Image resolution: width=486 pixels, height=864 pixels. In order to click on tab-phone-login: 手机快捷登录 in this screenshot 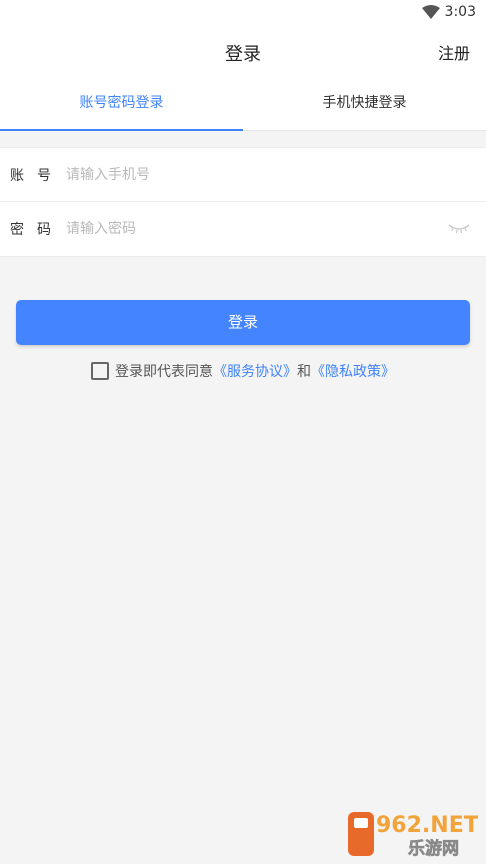, I will do `click(364, 103)`.